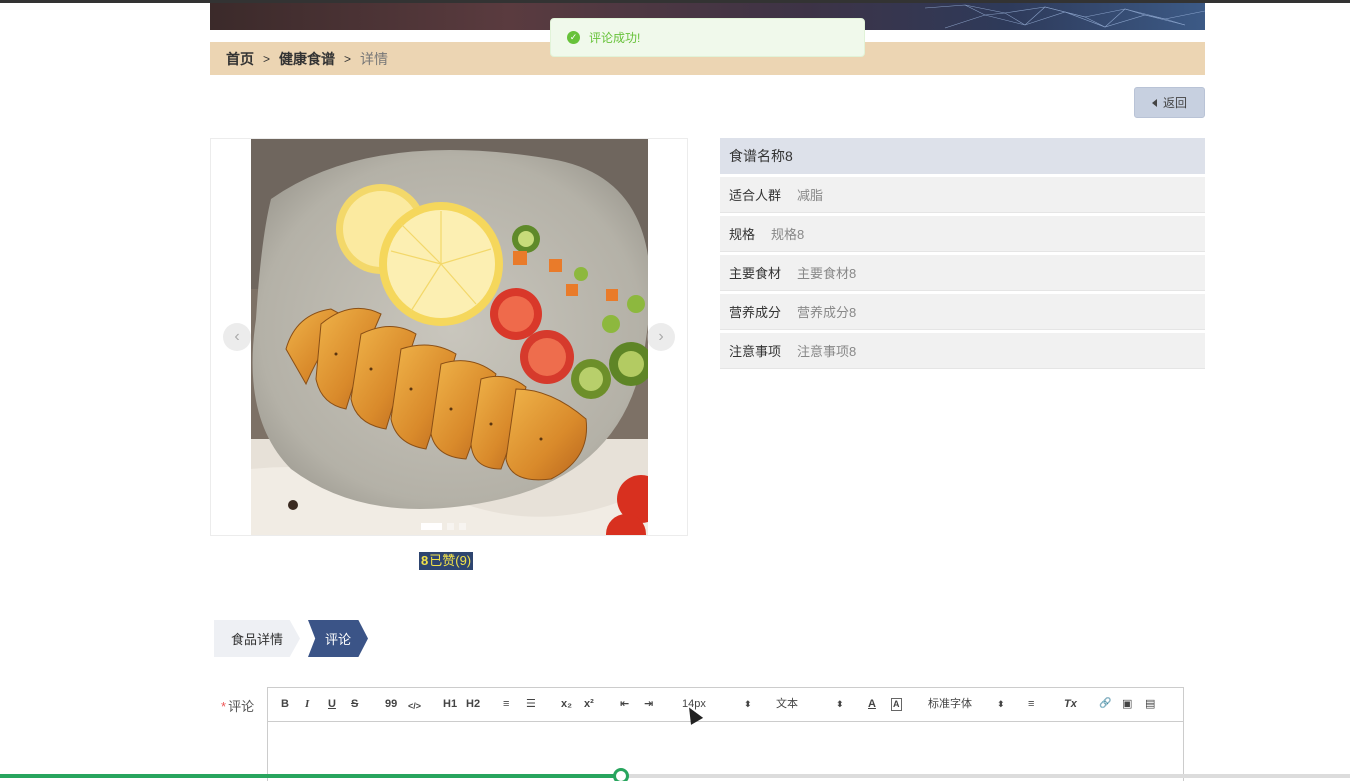 The image size is (1350, 781). Describe the element at coordinates (450, 704) in the screenshot. I see `header-1-button: H1` at that location.